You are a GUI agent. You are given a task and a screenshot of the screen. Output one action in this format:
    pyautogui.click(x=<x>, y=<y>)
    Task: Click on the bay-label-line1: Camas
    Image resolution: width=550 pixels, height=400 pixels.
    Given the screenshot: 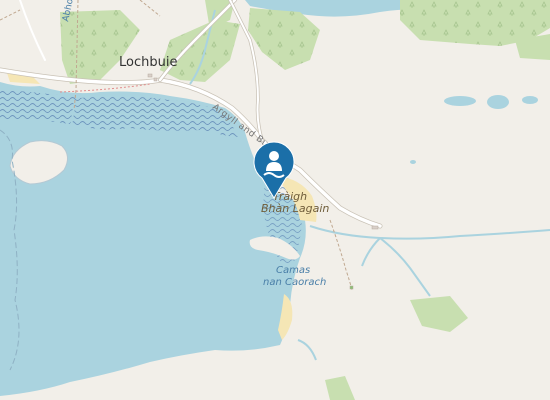 What is the action you would take?
    pyautogui.click(x=293, y=270)
    